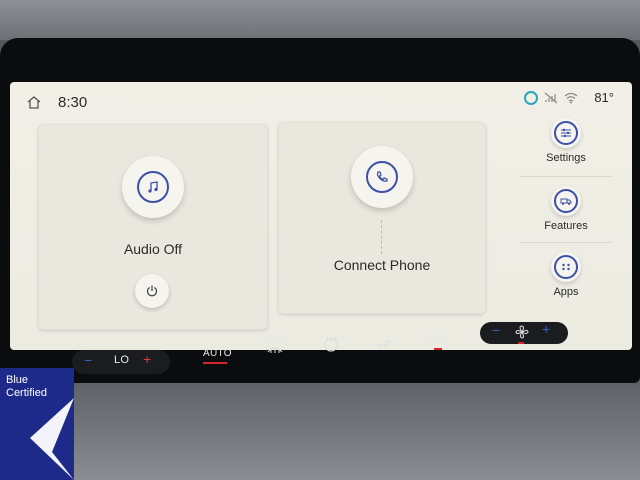  I want to click on wifi-icon, so click(571, 97).